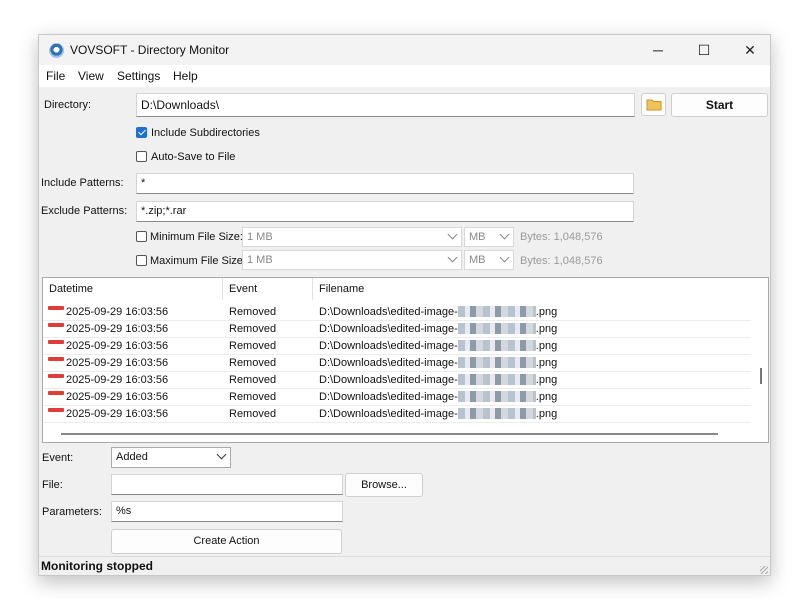 This screenshot has height=600, width=800. Describe the element at coordinates (196, 237) in the screenshot. I see `minimum-file-size-label: Minimum File Size:` at that location.